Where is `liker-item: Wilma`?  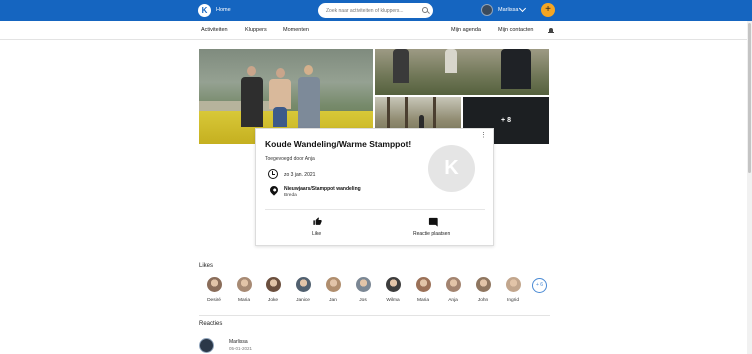
liker-item: Wilma is located at coordinates (393, 290).